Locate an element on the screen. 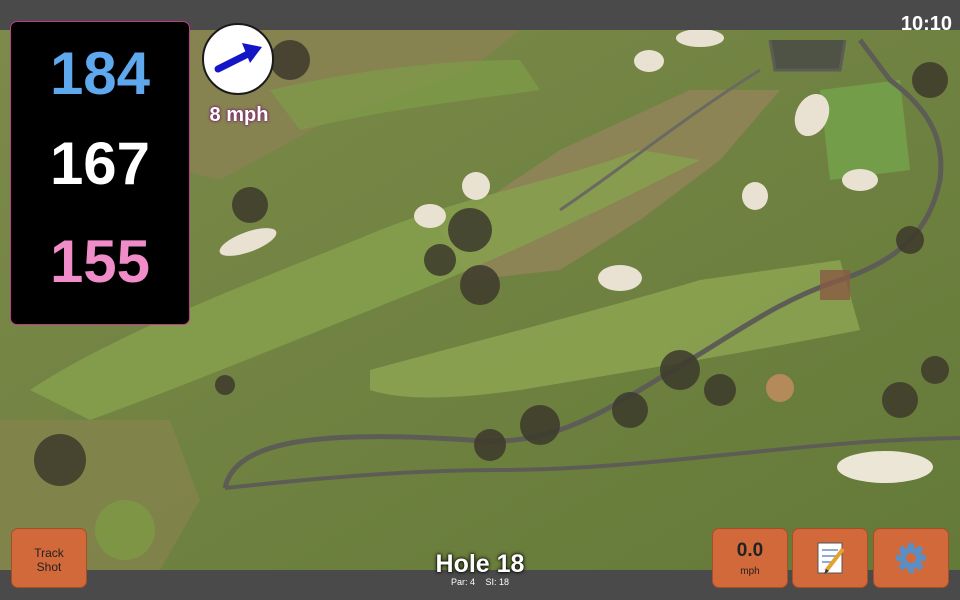  notes-button is located at coordinates (830, 558).